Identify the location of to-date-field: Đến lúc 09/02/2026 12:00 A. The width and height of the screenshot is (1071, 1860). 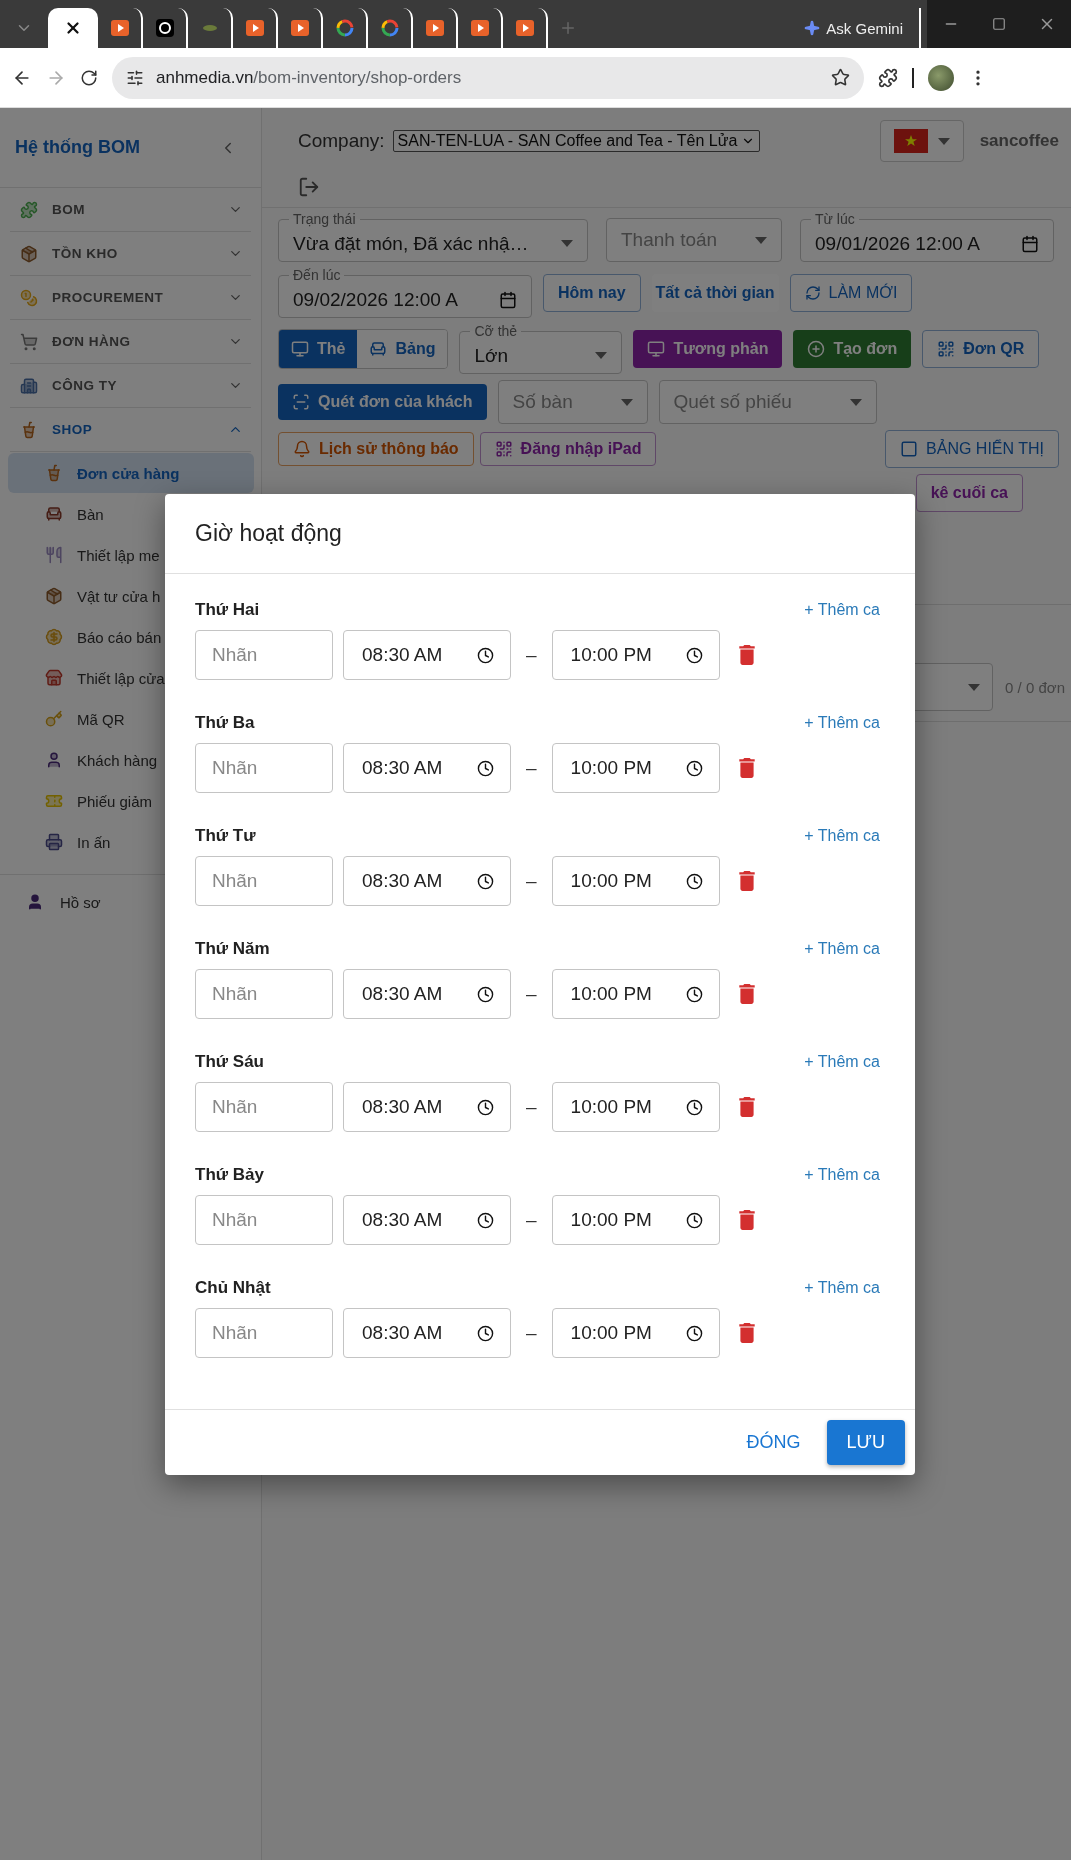
(405, 293).